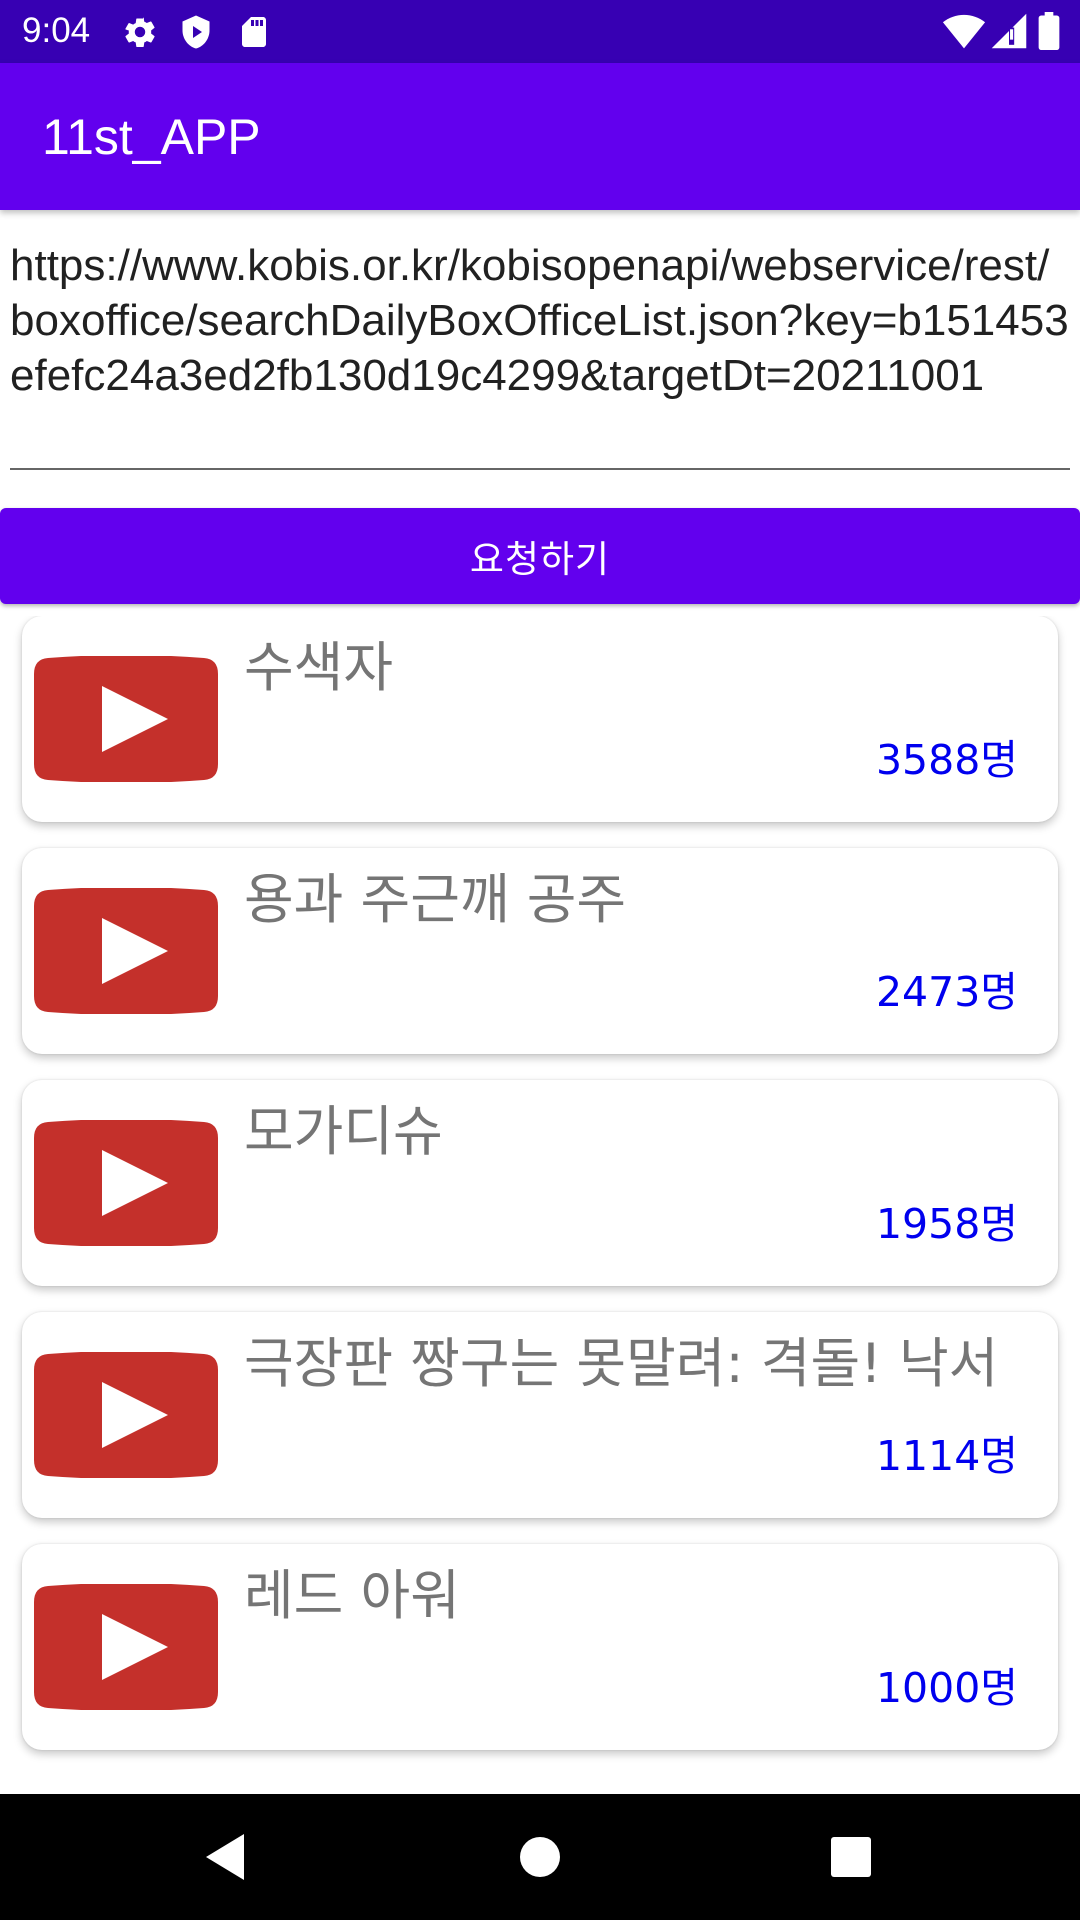 The width and height of the screenshot is (1080, 1920). What do you see at coordinates (1049, 31) in the screenshot?
I see `battery-icon` at bounding box center [1049, 31].